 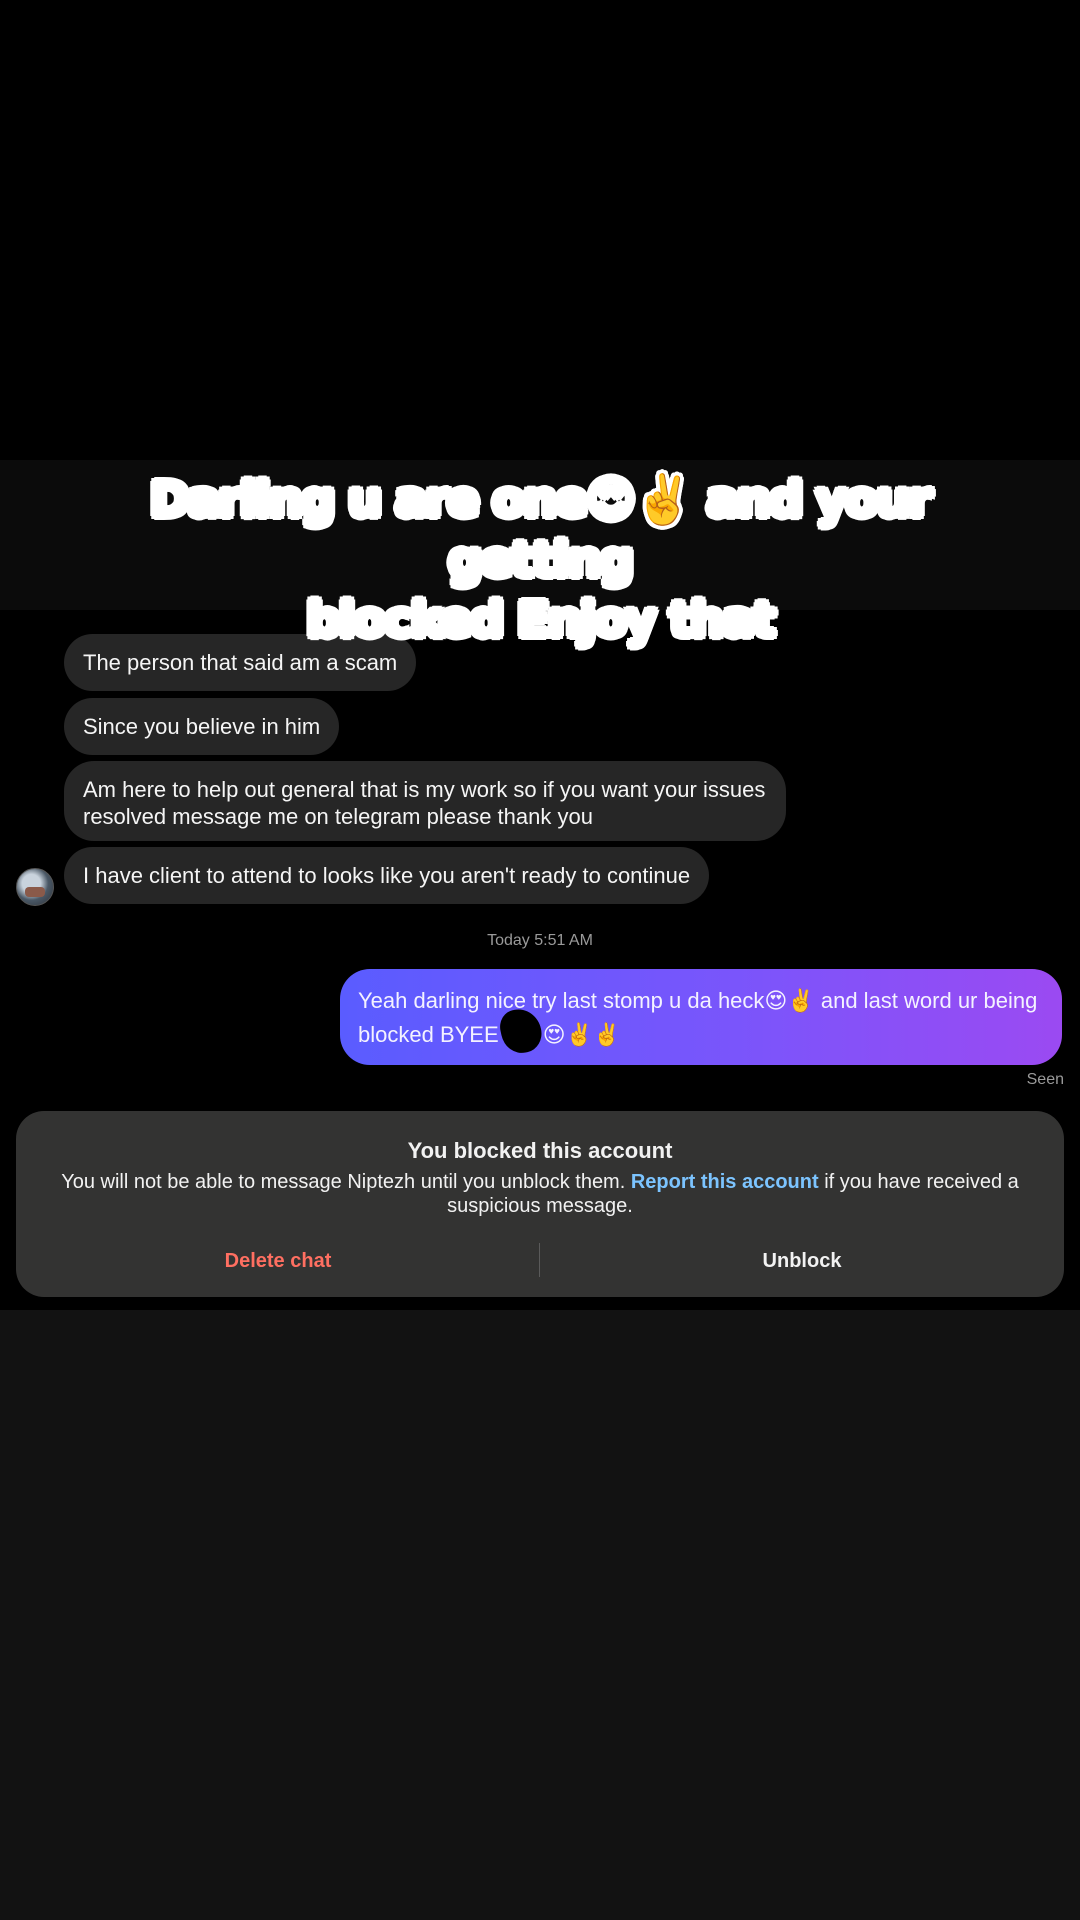 What do you see at coordinates (520, 1031) in the screenshot?
I see `scribble-redaction` at bounding box center [520, 1031].